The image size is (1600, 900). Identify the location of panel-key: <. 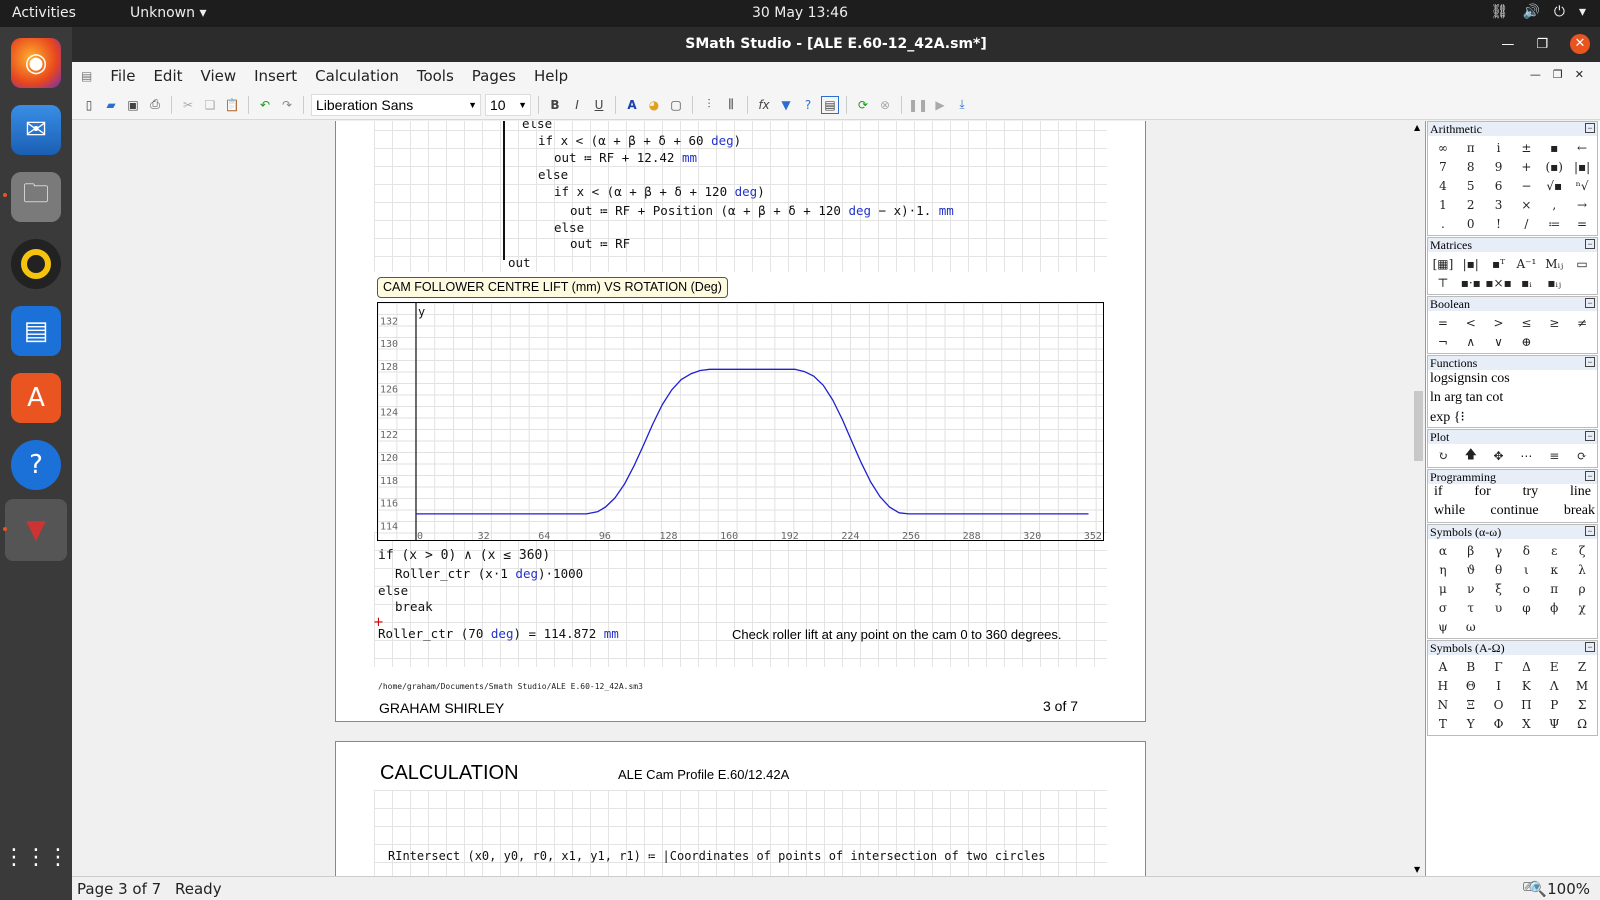
(1471, 322).